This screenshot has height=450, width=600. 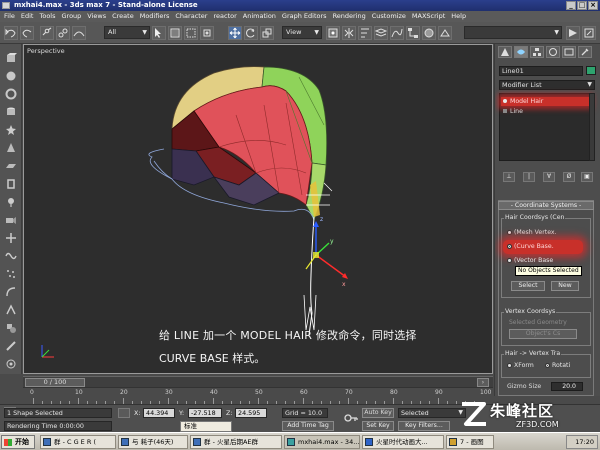 I want to click on torus-icon, so click(x=11, y=94).